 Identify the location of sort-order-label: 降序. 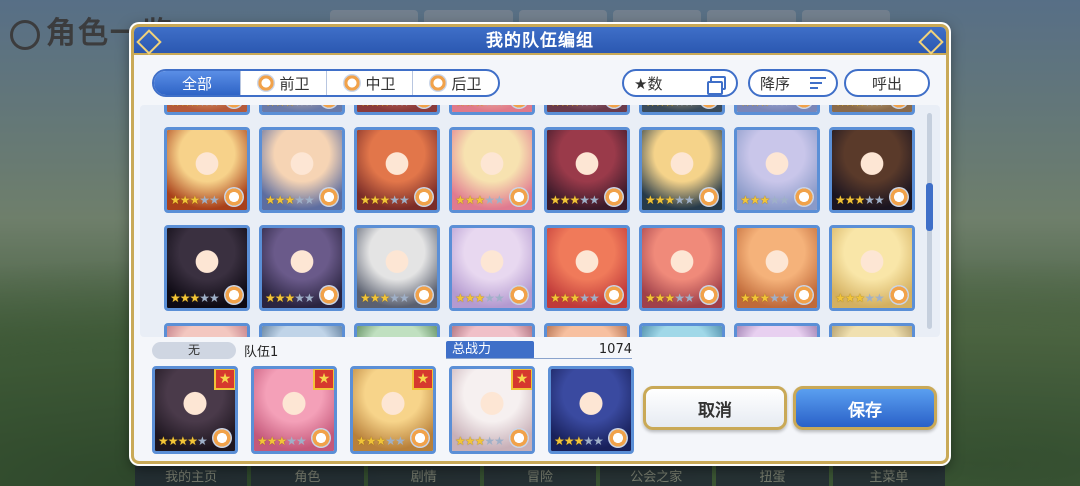
(775, 83).